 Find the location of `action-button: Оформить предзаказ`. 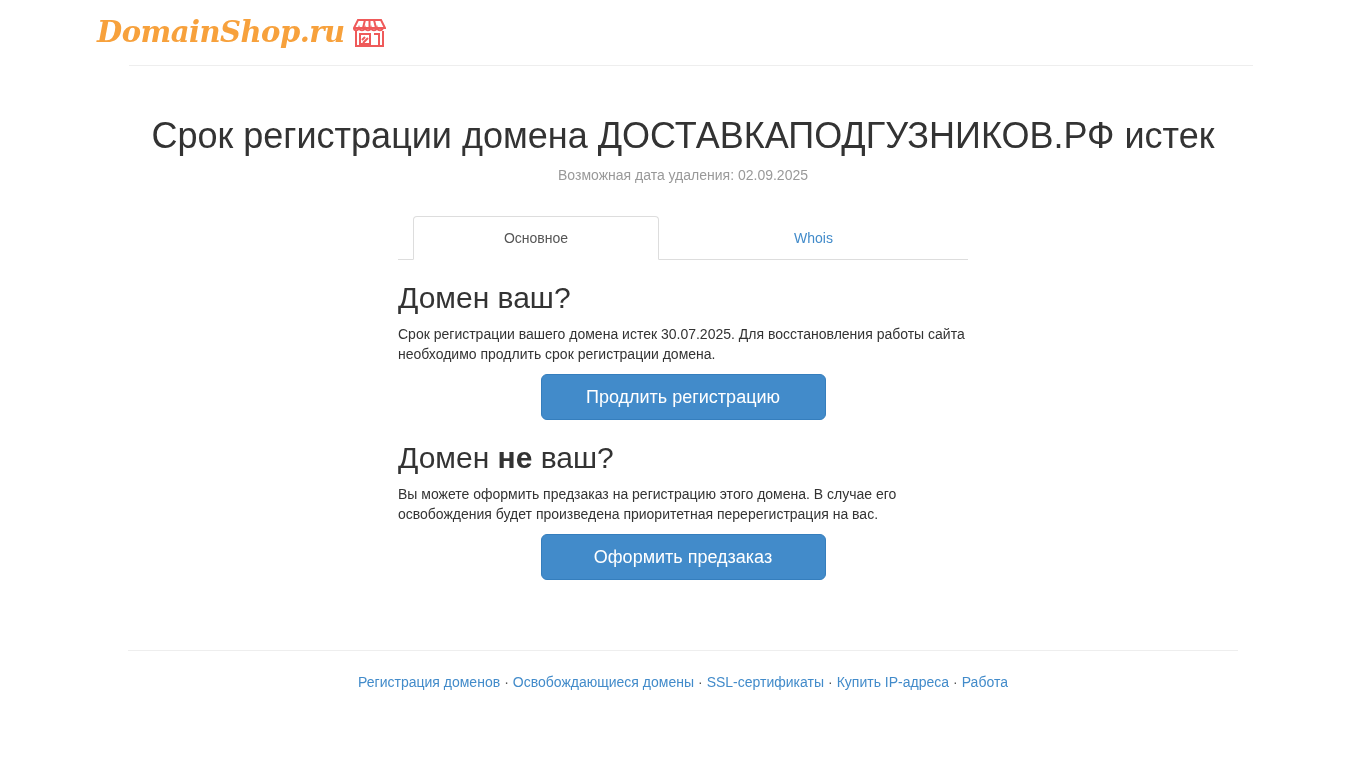

action-button: Оформить предзаказ is located at coordinates (683, 557).